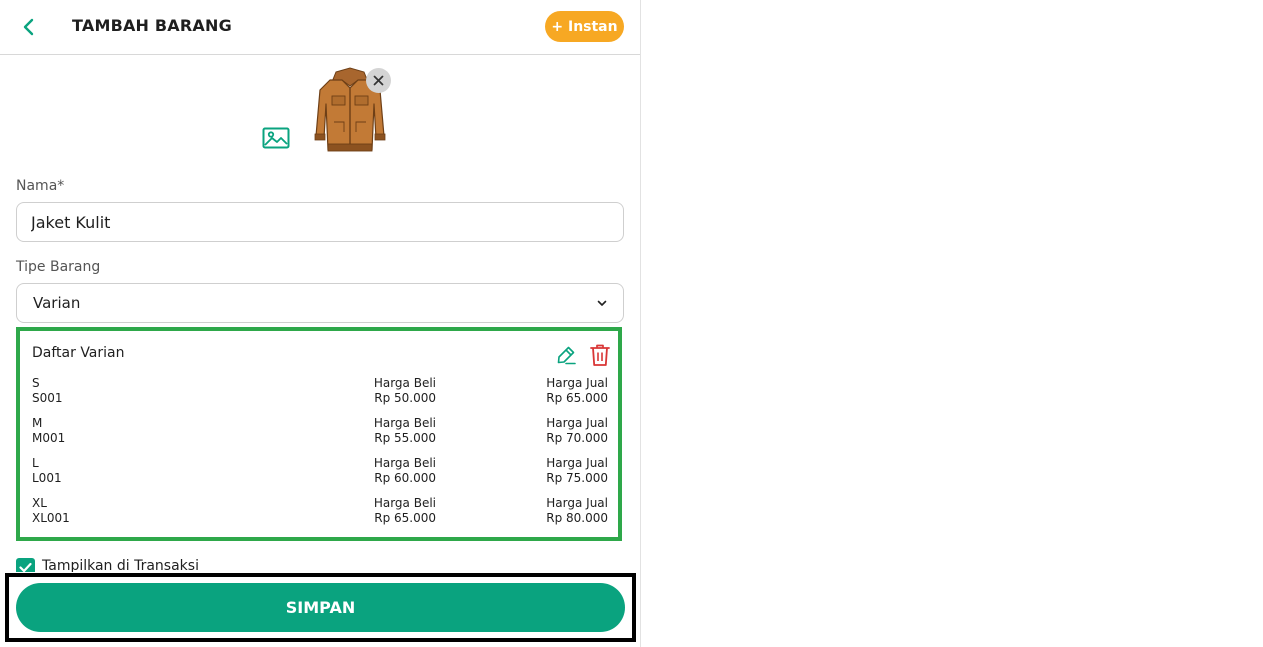 The height and width of the screenshot is (647, 1263). What do you see at coordinates (35, 463) in the screenshot?
I see `variant-name: L` at bounding box center [35, 463].